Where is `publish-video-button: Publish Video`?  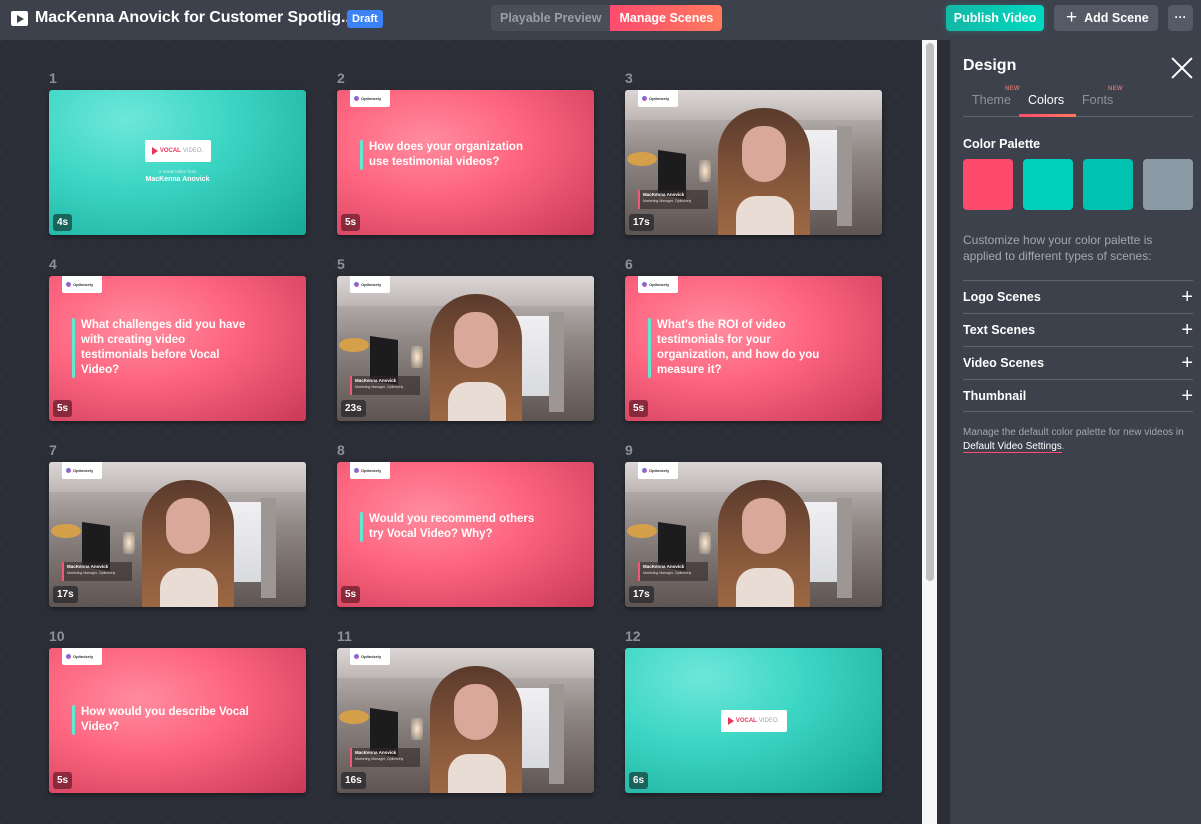
publish-video-button: Publish Video is located at coordinates (995, 18).